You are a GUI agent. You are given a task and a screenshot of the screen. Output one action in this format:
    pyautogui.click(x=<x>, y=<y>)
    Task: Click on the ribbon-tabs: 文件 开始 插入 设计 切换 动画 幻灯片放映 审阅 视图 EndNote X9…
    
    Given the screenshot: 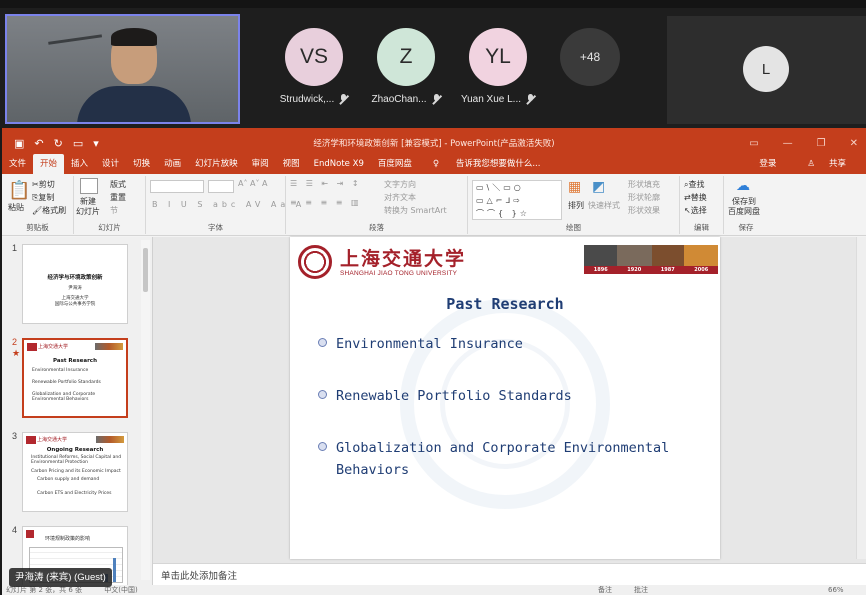 What is the action you would take?
    pyautogui.click(x=434, y=164)
    